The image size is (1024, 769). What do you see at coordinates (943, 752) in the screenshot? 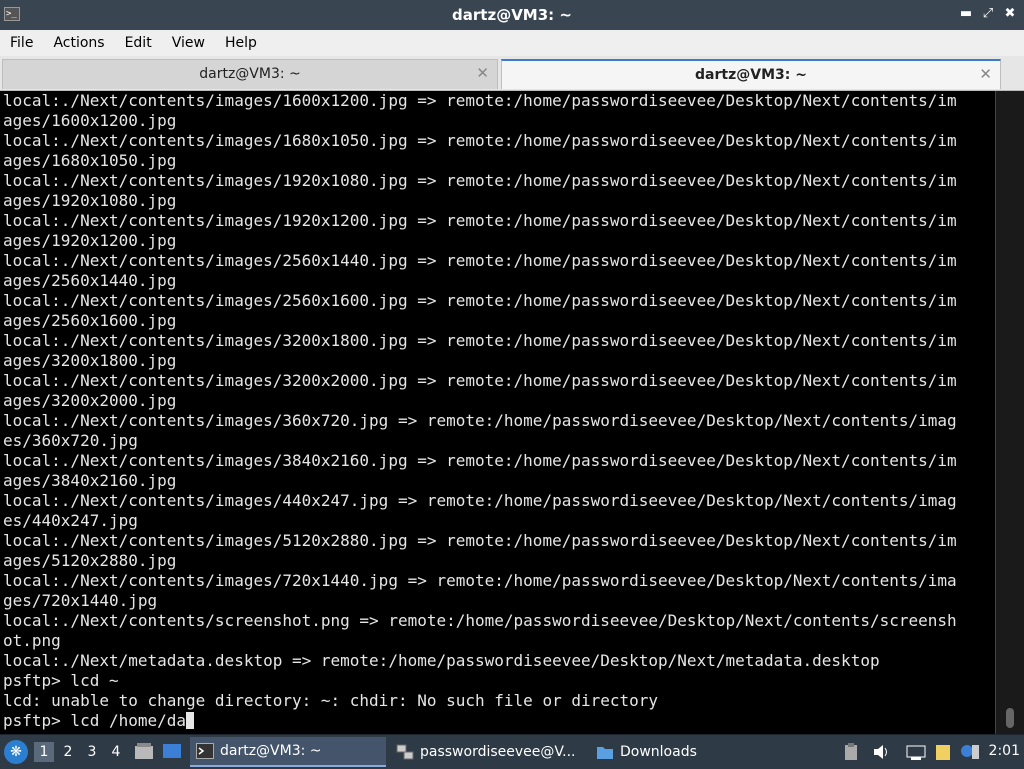
I see `notes-icon` at bounding box center [943, 752].